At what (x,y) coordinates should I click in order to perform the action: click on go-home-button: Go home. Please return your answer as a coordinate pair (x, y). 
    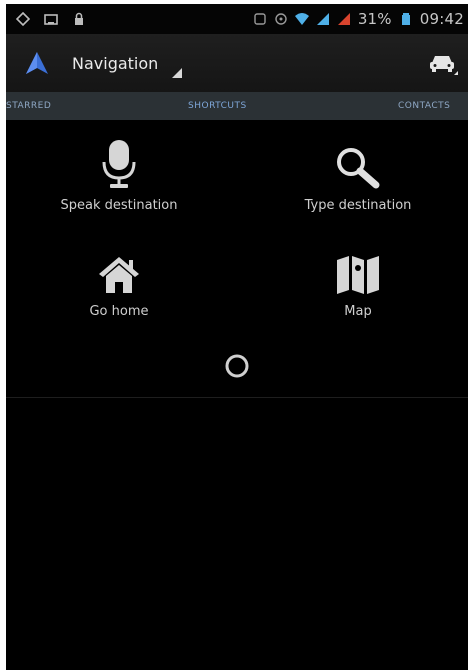
    Looking at the image, I should click on (119, 281).